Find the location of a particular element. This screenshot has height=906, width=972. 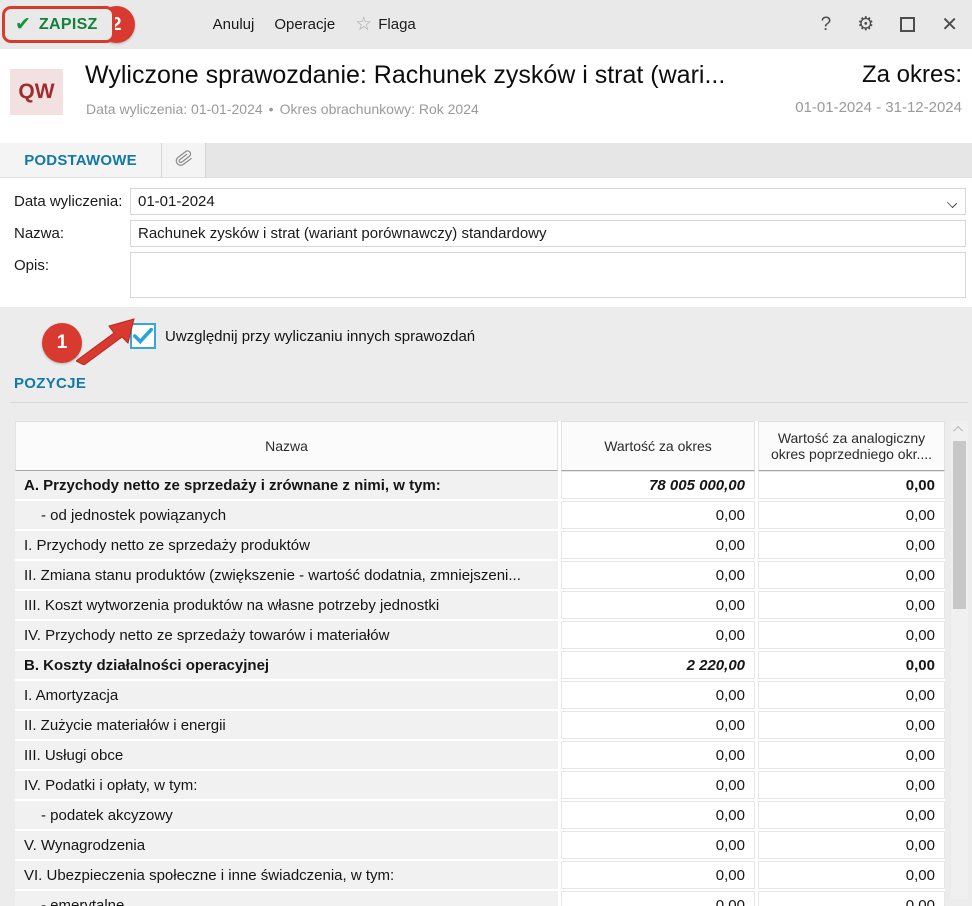

row-value-current: 78 005 000,00 is located at coordinates (658, 485).